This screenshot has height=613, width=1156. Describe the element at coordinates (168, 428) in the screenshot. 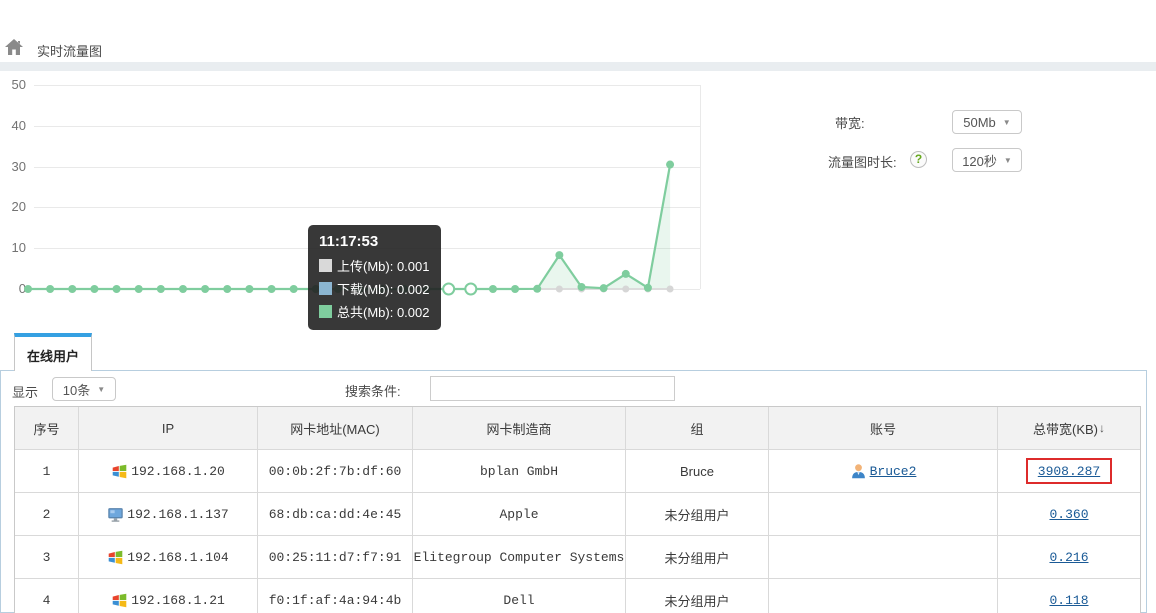

I see `column-header-1: IP` at that location.